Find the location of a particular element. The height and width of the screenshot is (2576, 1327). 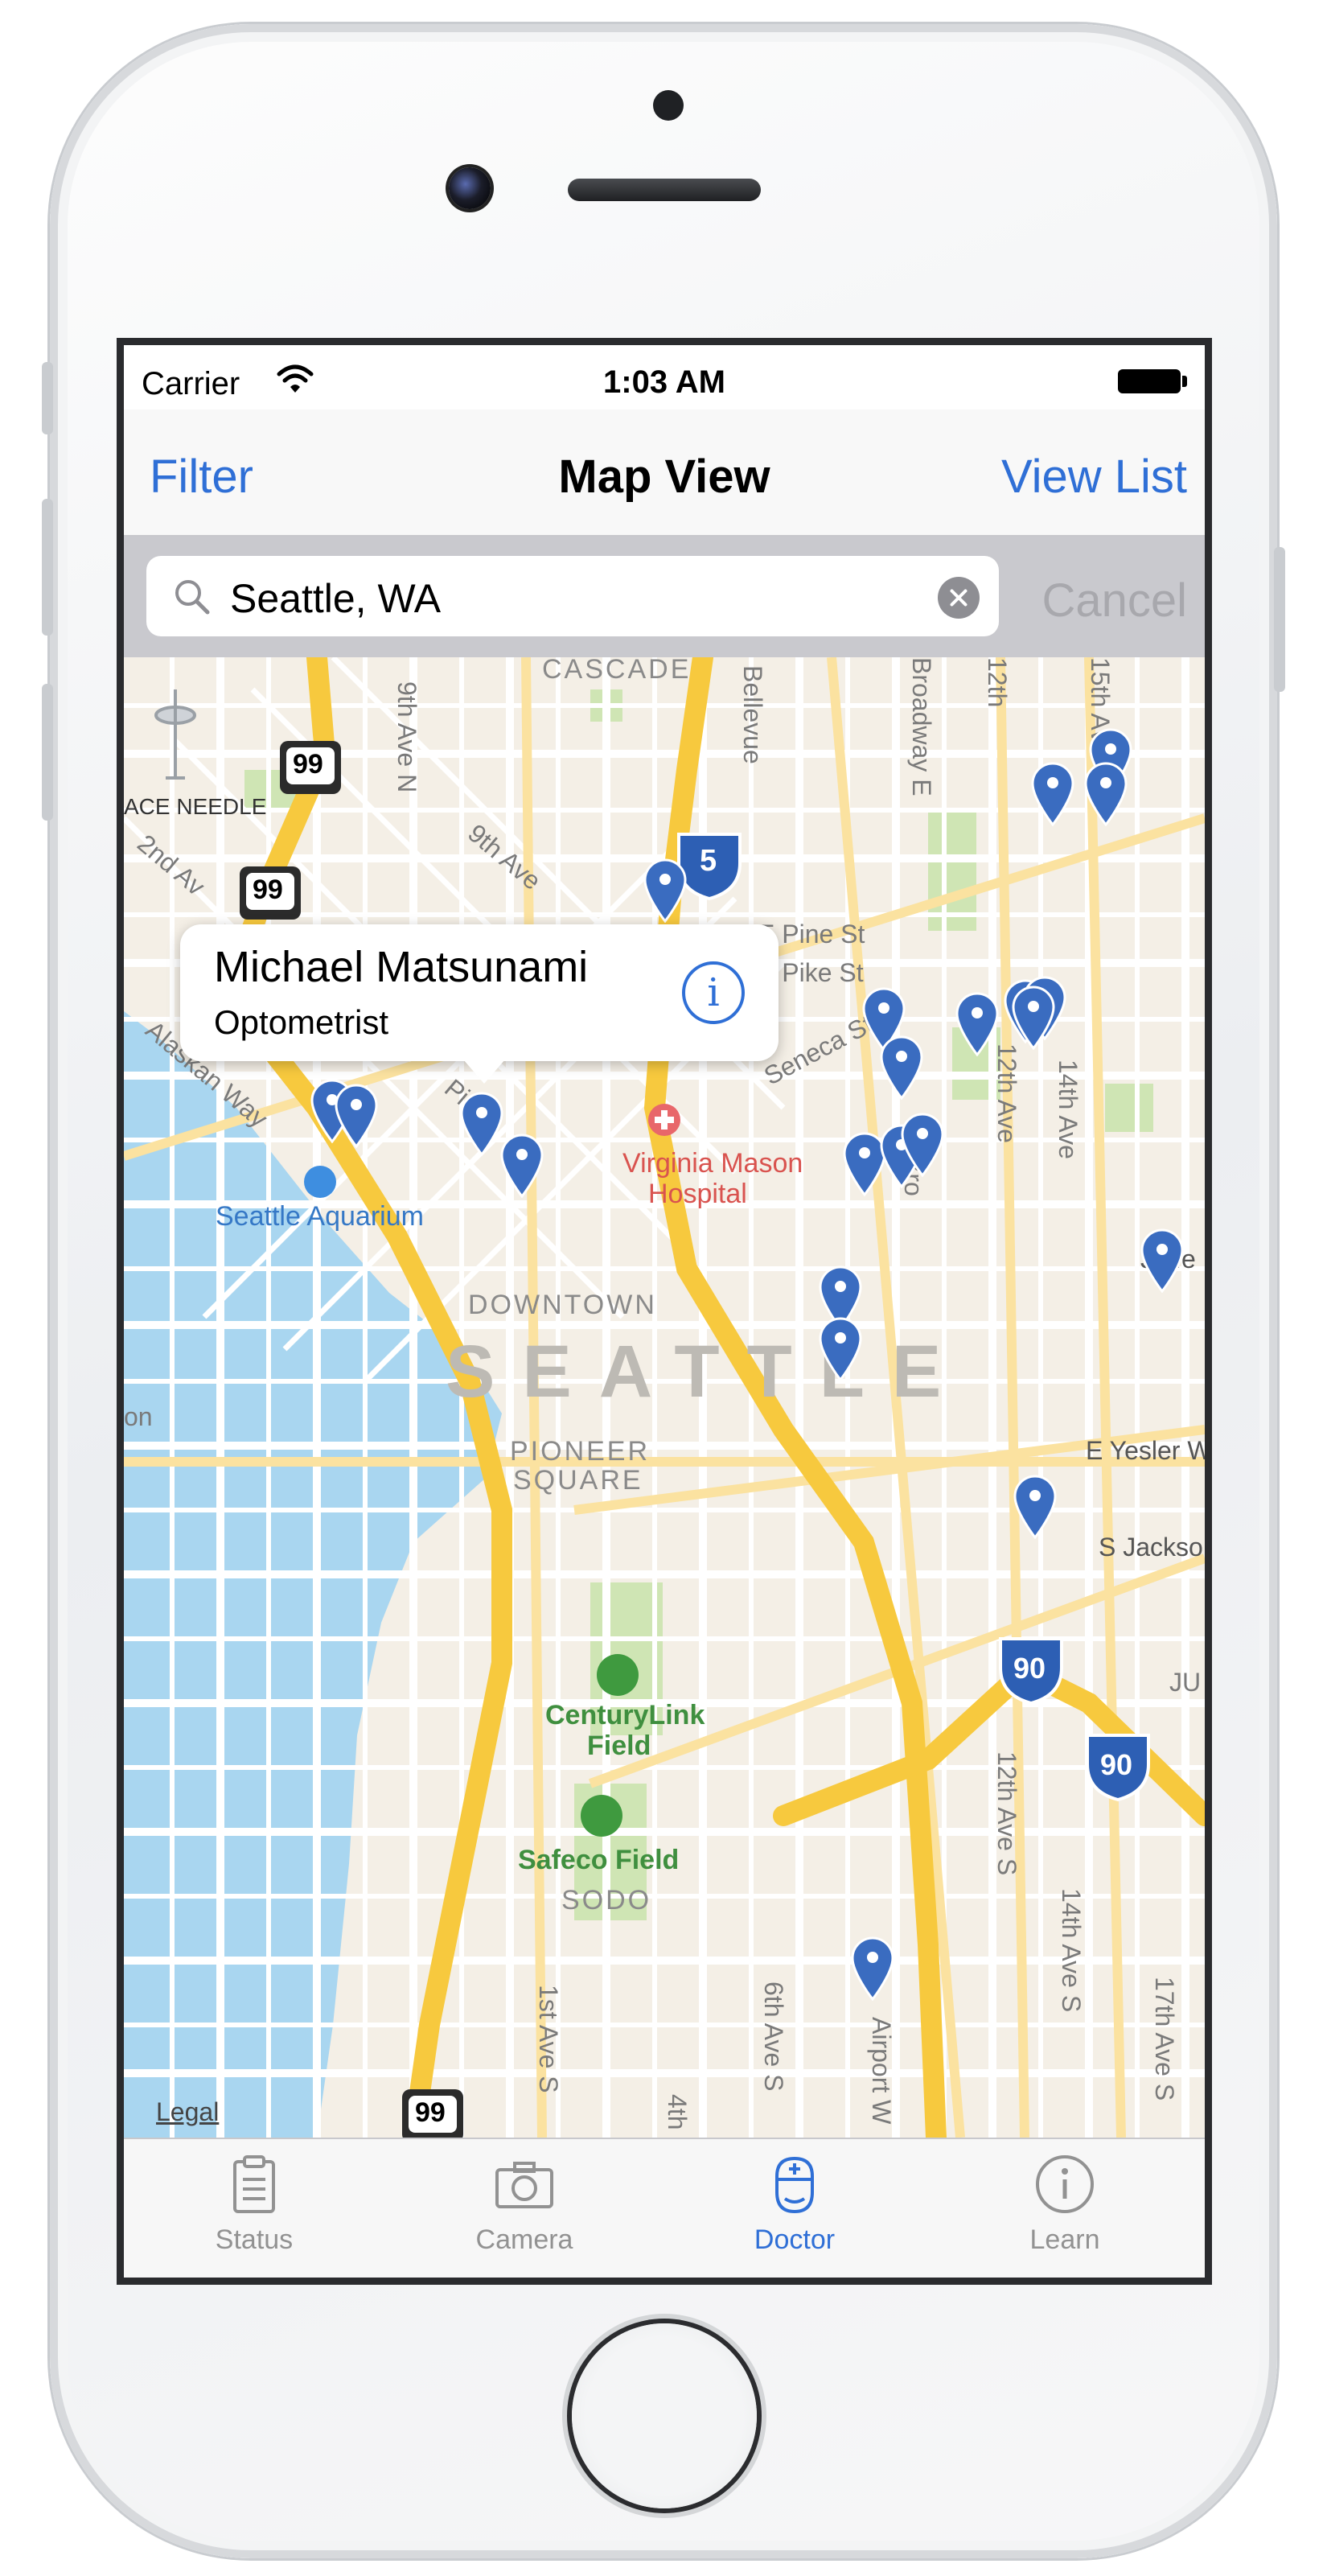

tab-doctor: Doctor is located at coordinates (794, 2212).